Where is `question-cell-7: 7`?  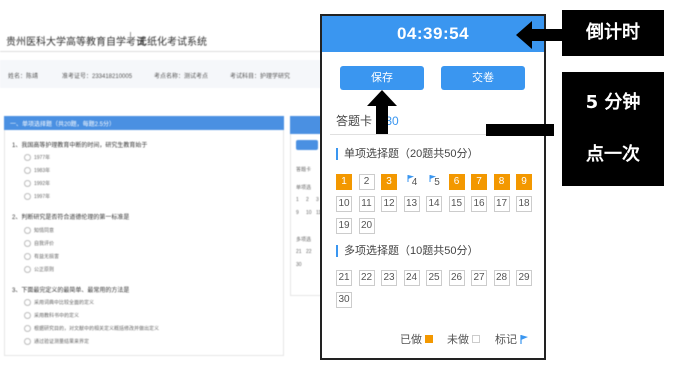
question-cell-7: 7 is located at coordinates (479, 182).